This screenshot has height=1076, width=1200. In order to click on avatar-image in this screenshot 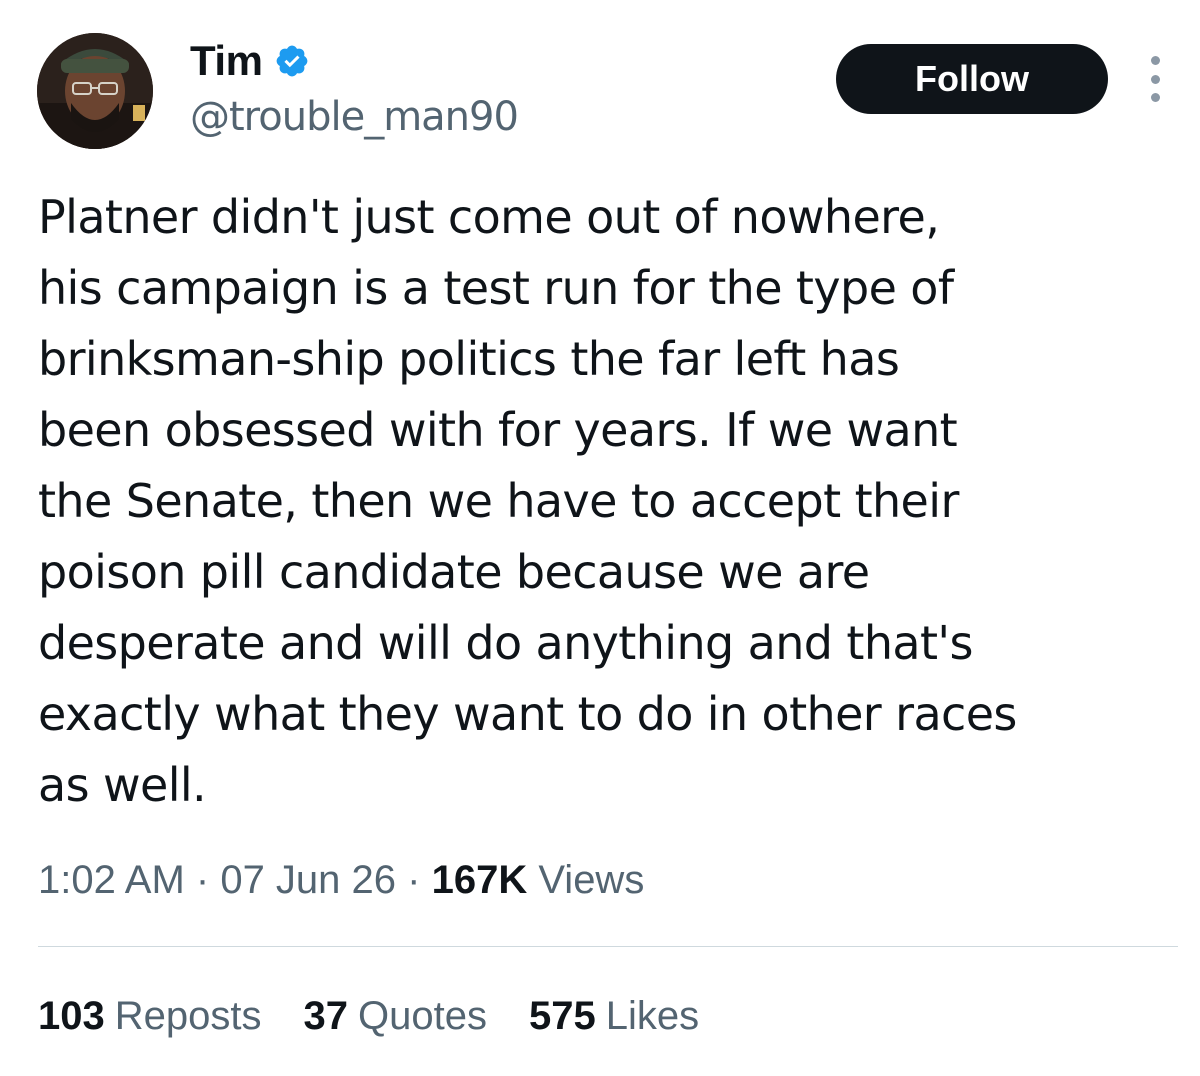, I will do `click(95, 91)`.